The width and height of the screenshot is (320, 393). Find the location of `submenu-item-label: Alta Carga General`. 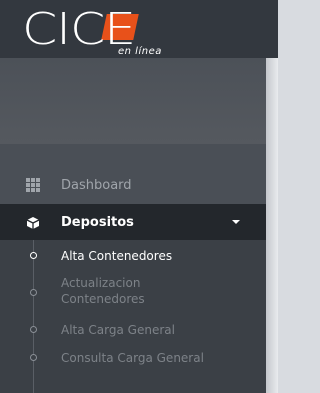

submenu-item-label: Alta Carga General is located at coordinates (118, 330).